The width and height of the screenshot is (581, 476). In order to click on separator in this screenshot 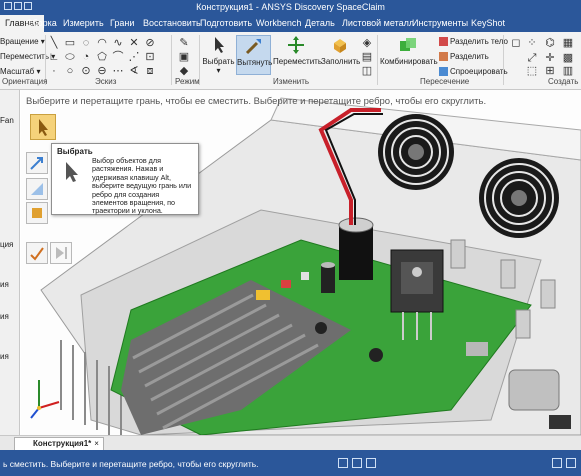, I will do `click(171, 60)`.